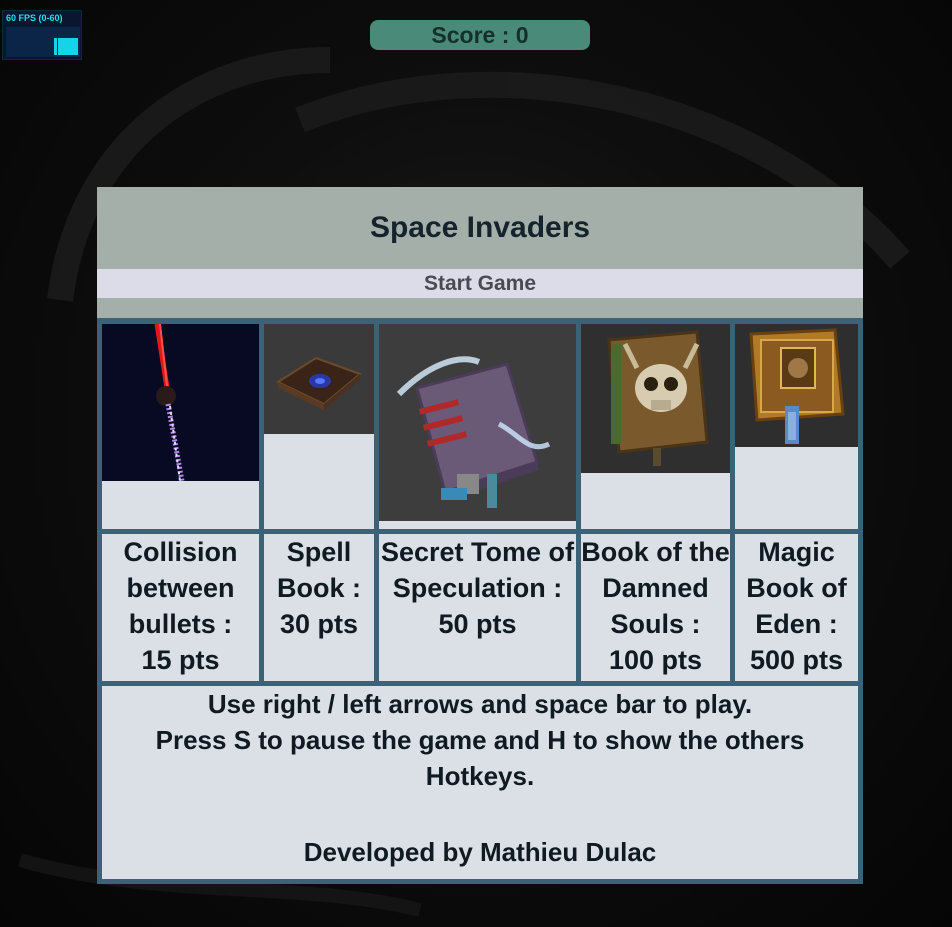 The image size is (952, 927). Describe the element at coordinates (480, 35) in the screenshot. I see `score-display: Score : 0` at that location.